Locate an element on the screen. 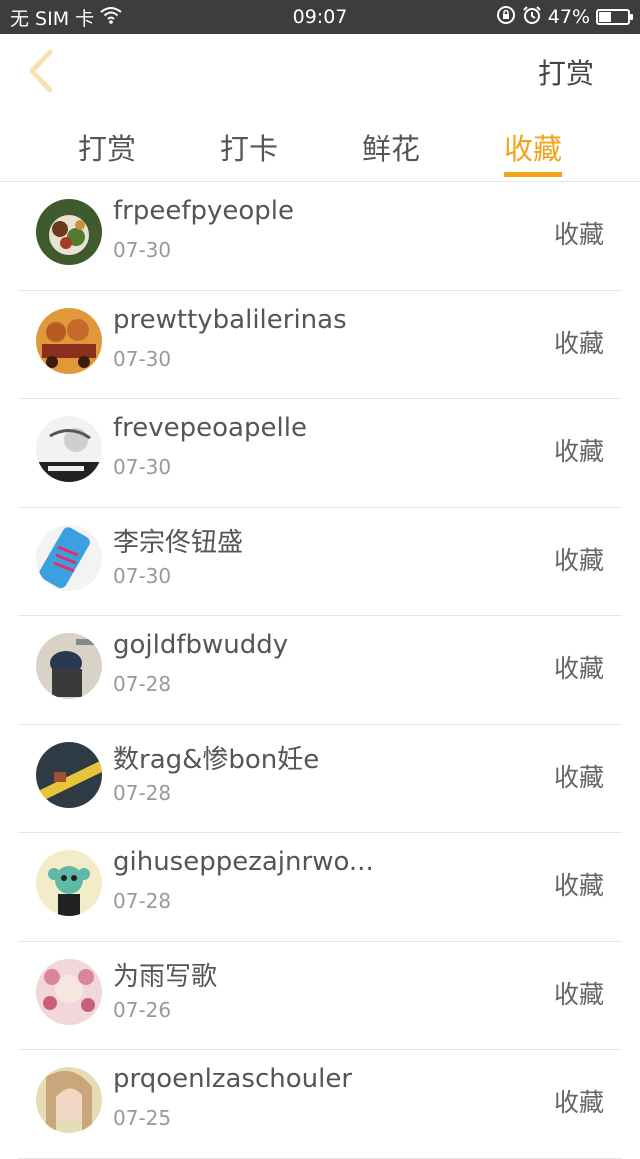  status-left: 无 SIM 卡 is located at coordinates (66, 17).